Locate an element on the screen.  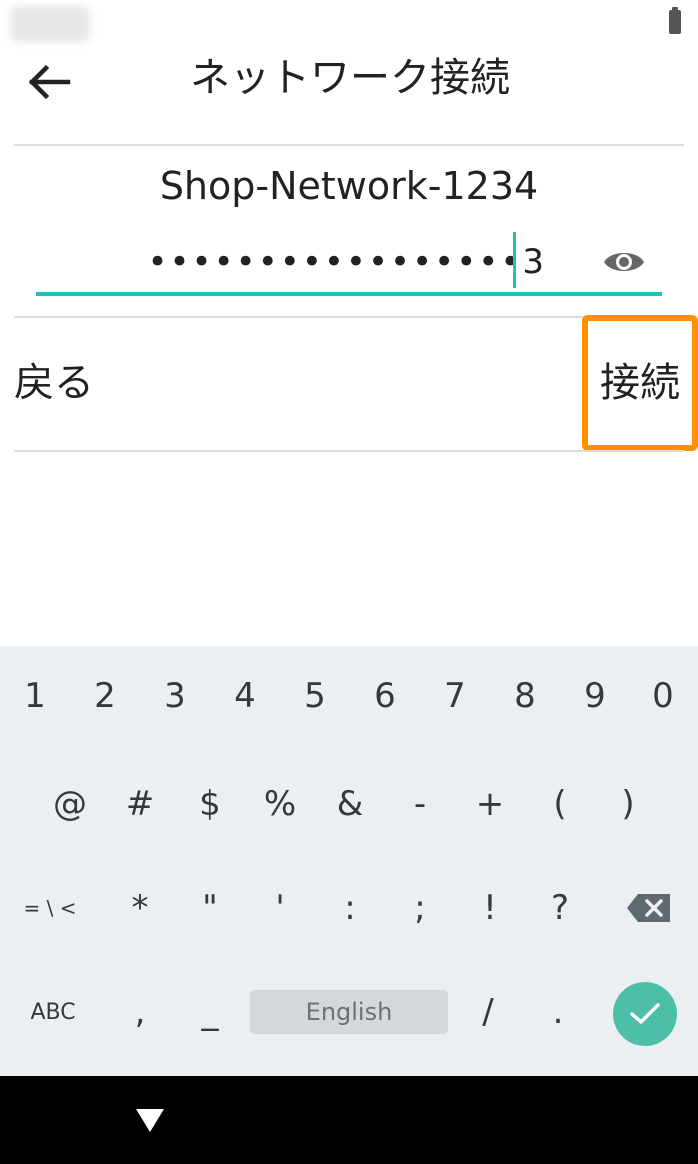
back-text-button: 戻る is located at coordinates (54, 383).